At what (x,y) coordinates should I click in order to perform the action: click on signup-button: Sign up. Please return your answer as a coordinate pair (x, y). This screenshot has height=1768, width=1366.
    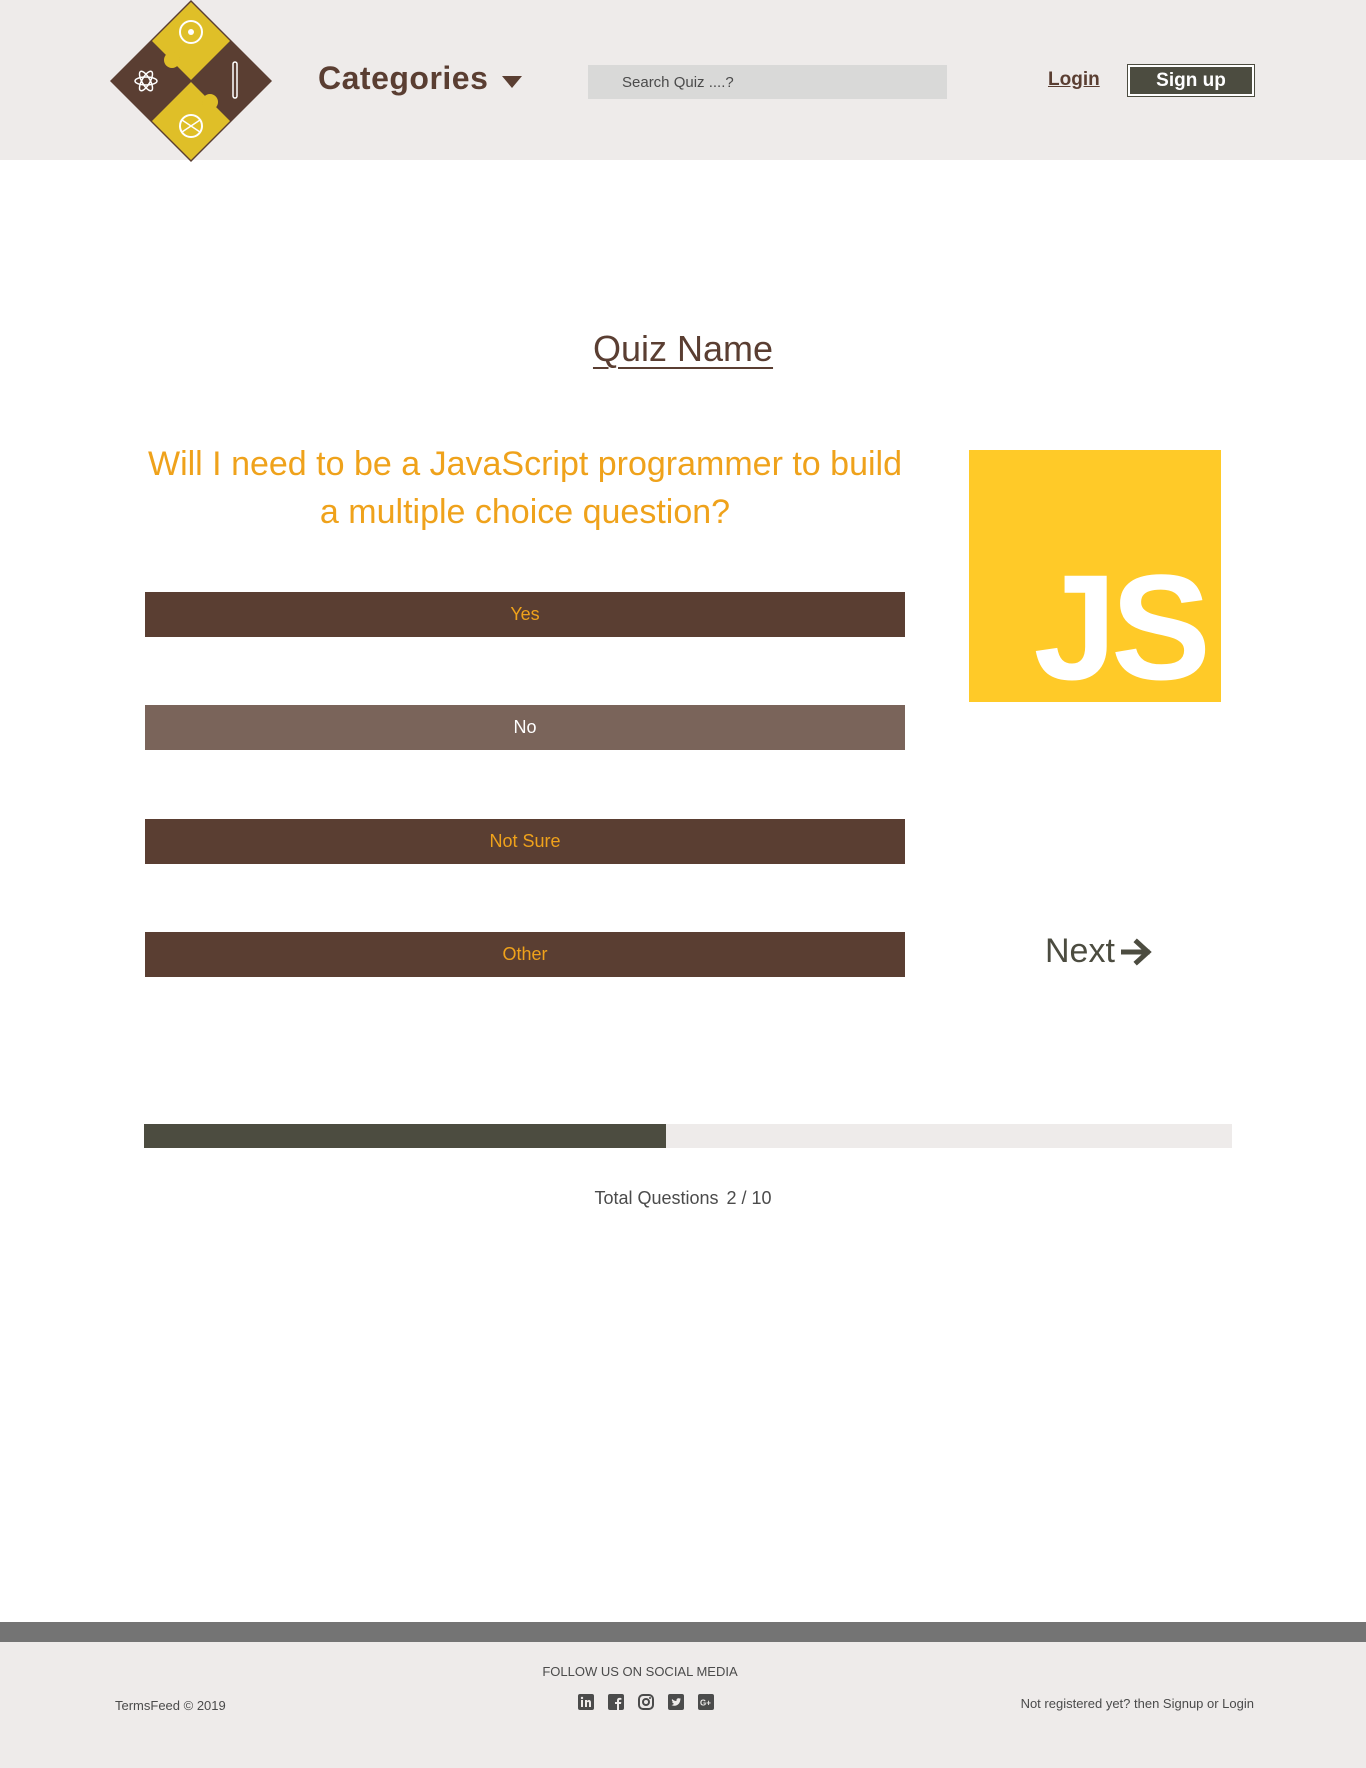
    Looking at the image, I should click on (1191, 80).